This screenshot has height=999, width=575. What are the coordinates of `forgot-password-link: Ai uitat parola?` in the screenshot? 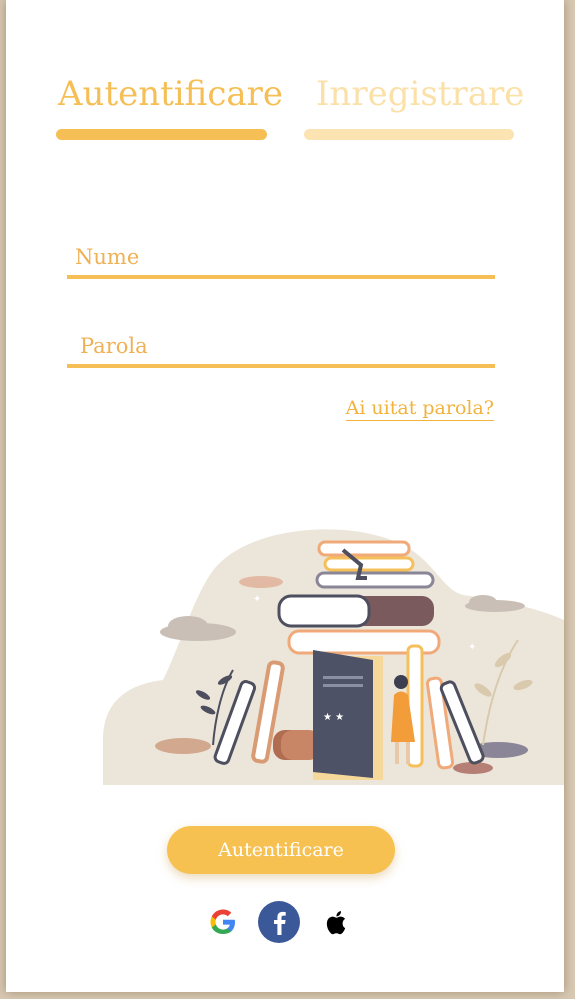 It's located at (419, 409).